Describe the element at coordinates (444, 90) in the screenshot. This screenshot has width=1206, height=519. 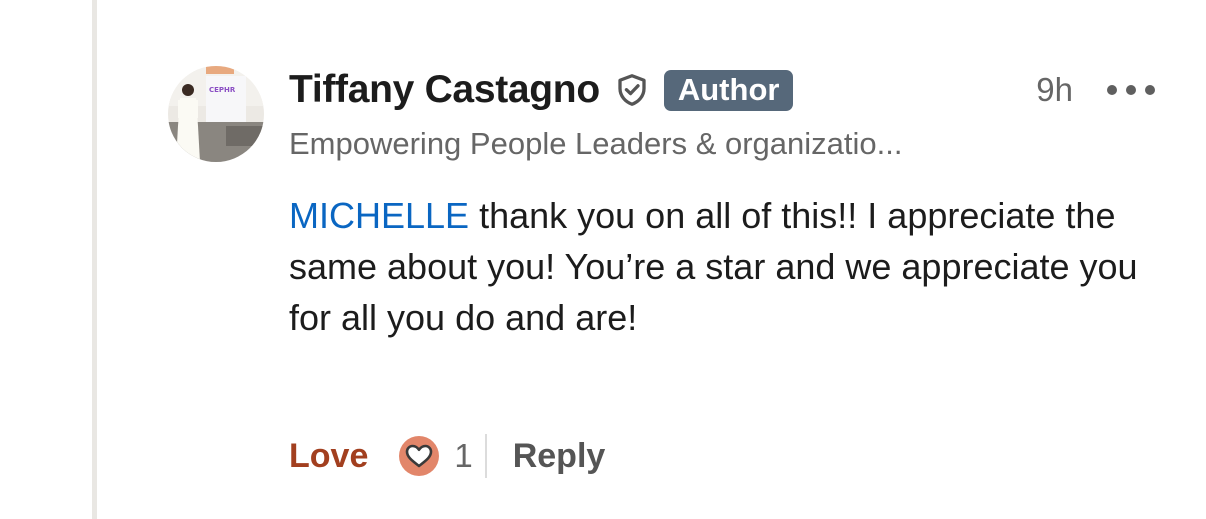
I see `author-name: Tiffany Castagno` at that location.